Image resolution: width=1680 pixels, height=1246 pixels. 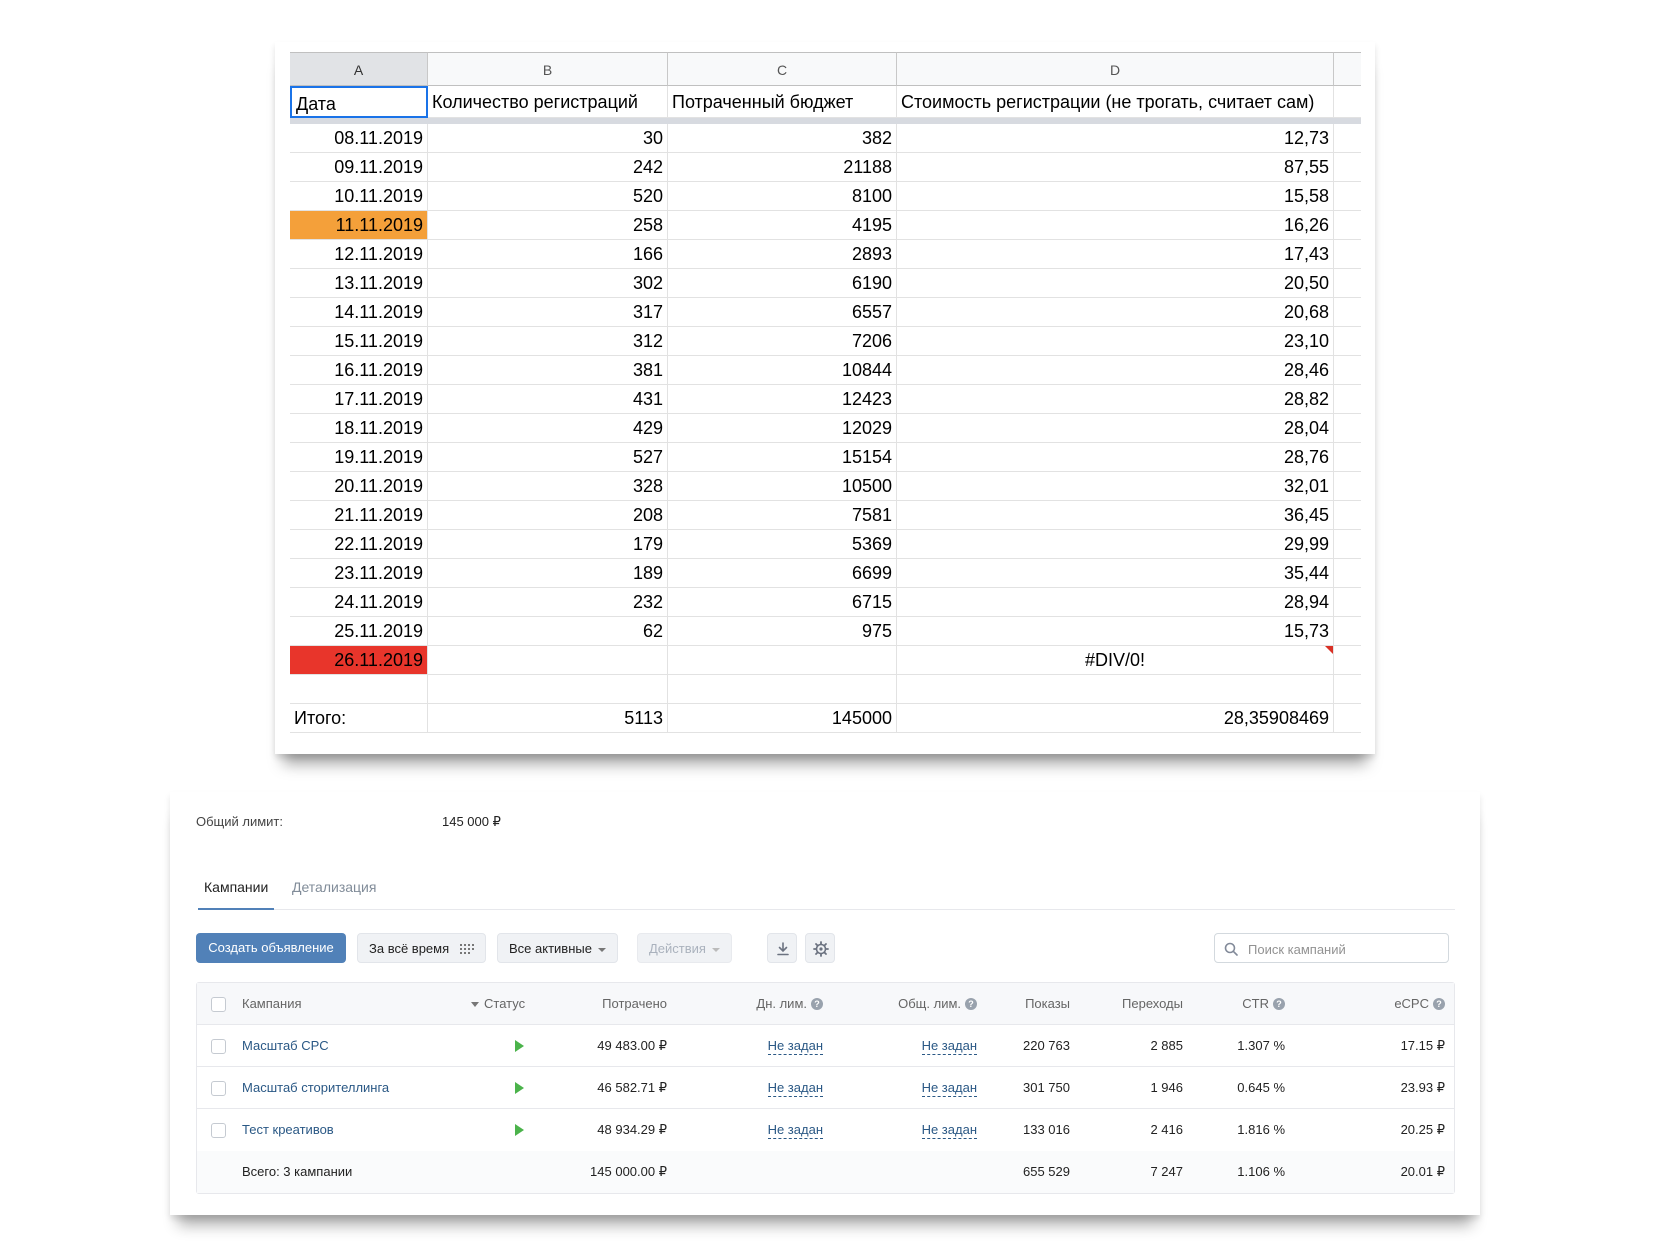 What do you see at coordinates (782, 660) in the screenshot?
I see `cell-budget` at bounding box center [782, 660].